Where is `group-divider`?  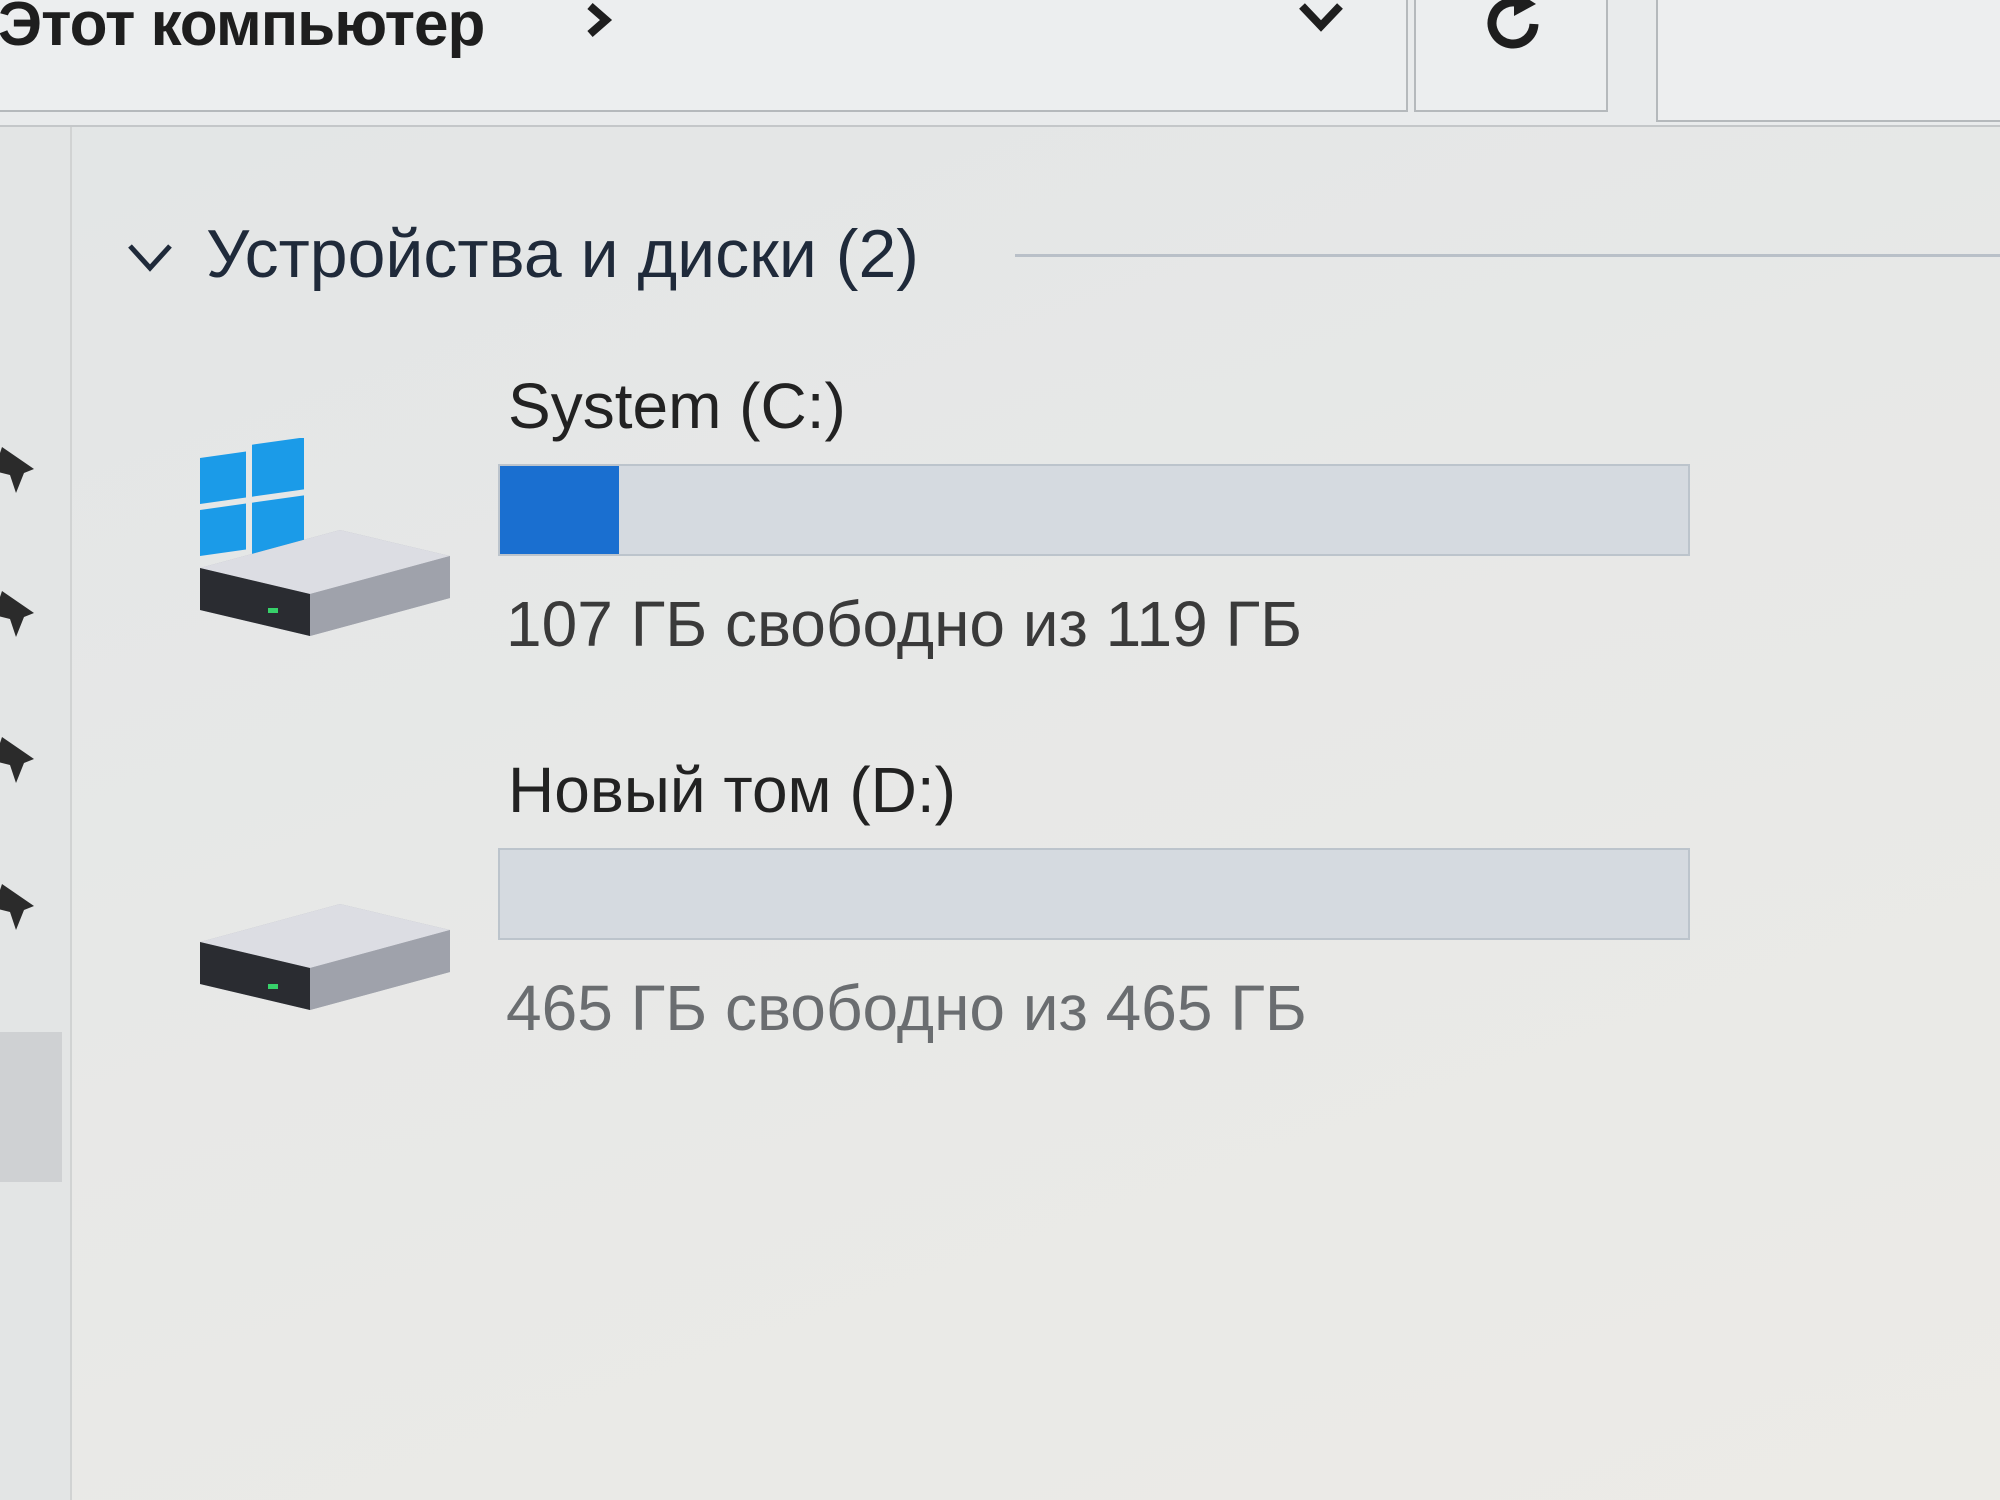 group-divider is located at coordinates (1507, 255).